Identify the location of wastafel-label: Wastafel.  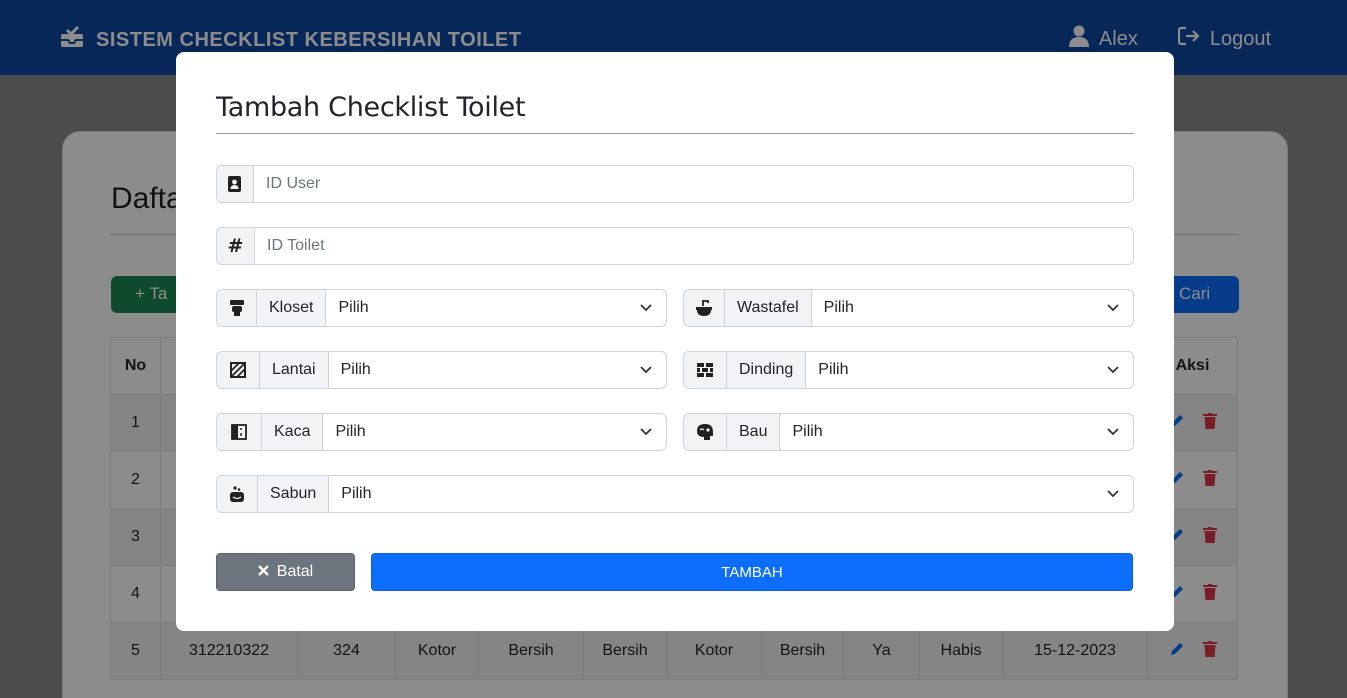
(768, 308).